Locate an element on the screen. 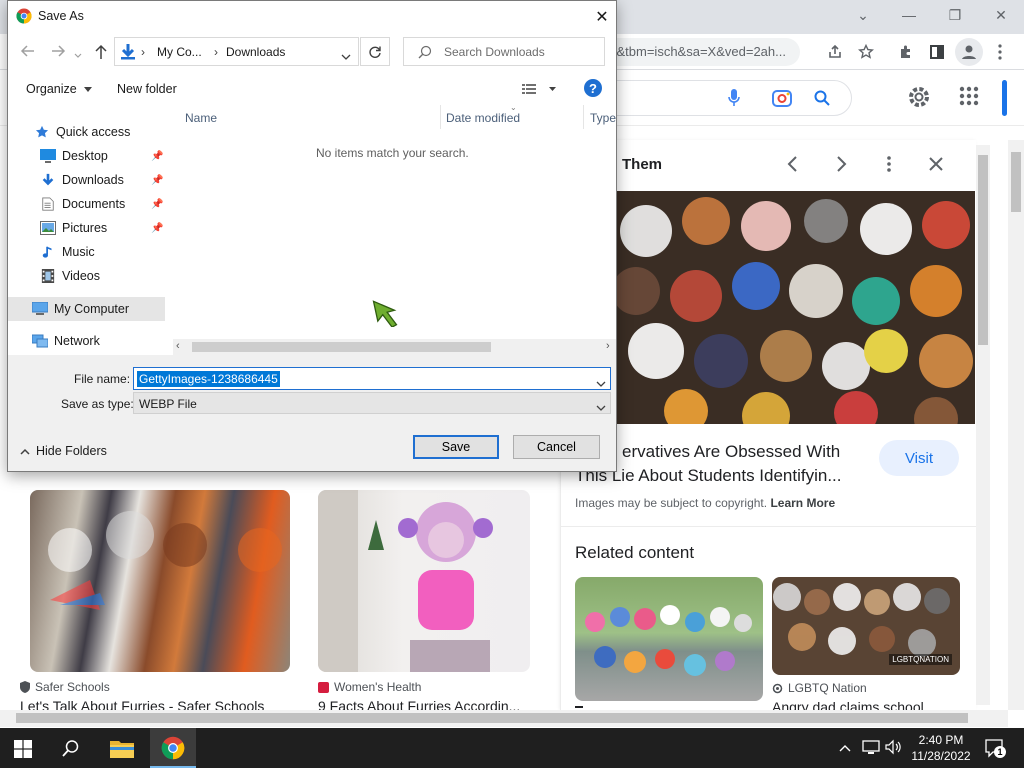 This screenshot has height=768, width=1024. up-arrow-icon is located at coordinates (101, 53).